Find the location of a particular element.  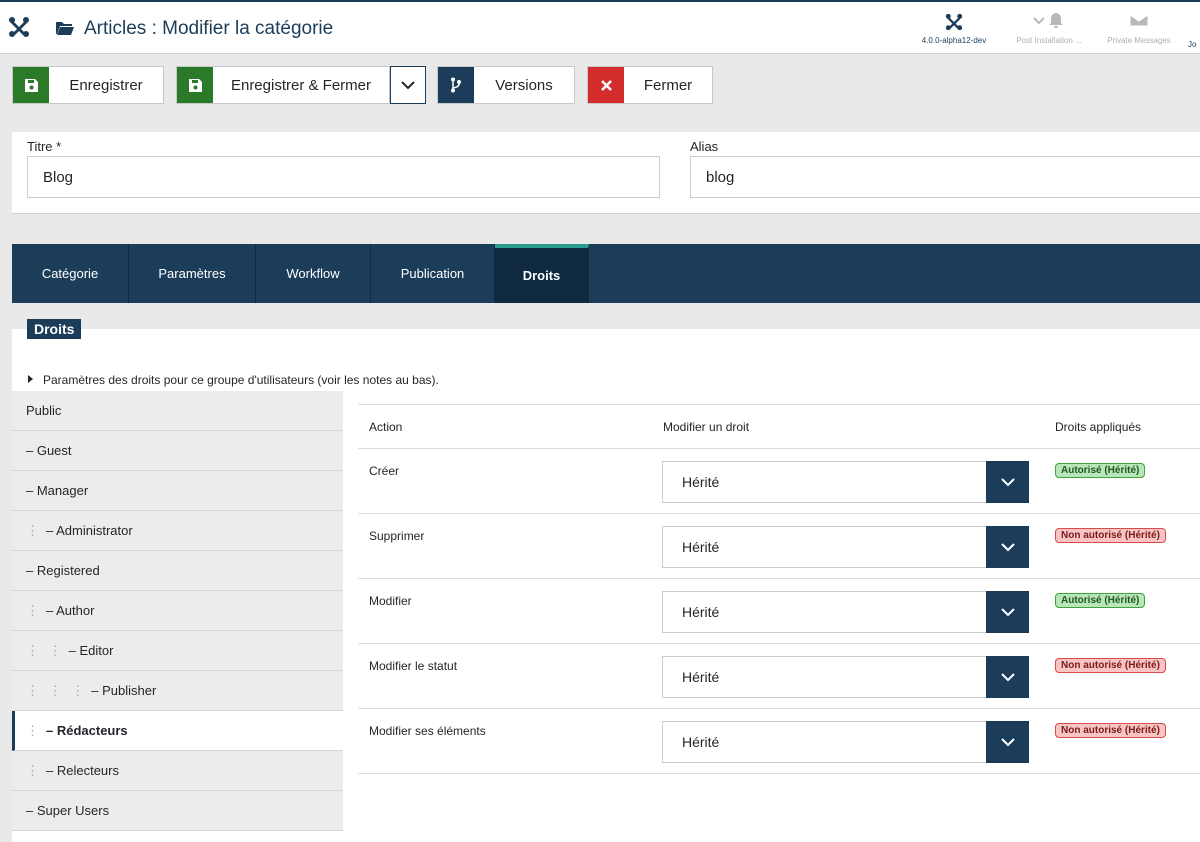

column-header-applied: Droits appliqués is located at coordinates (1098, 427).